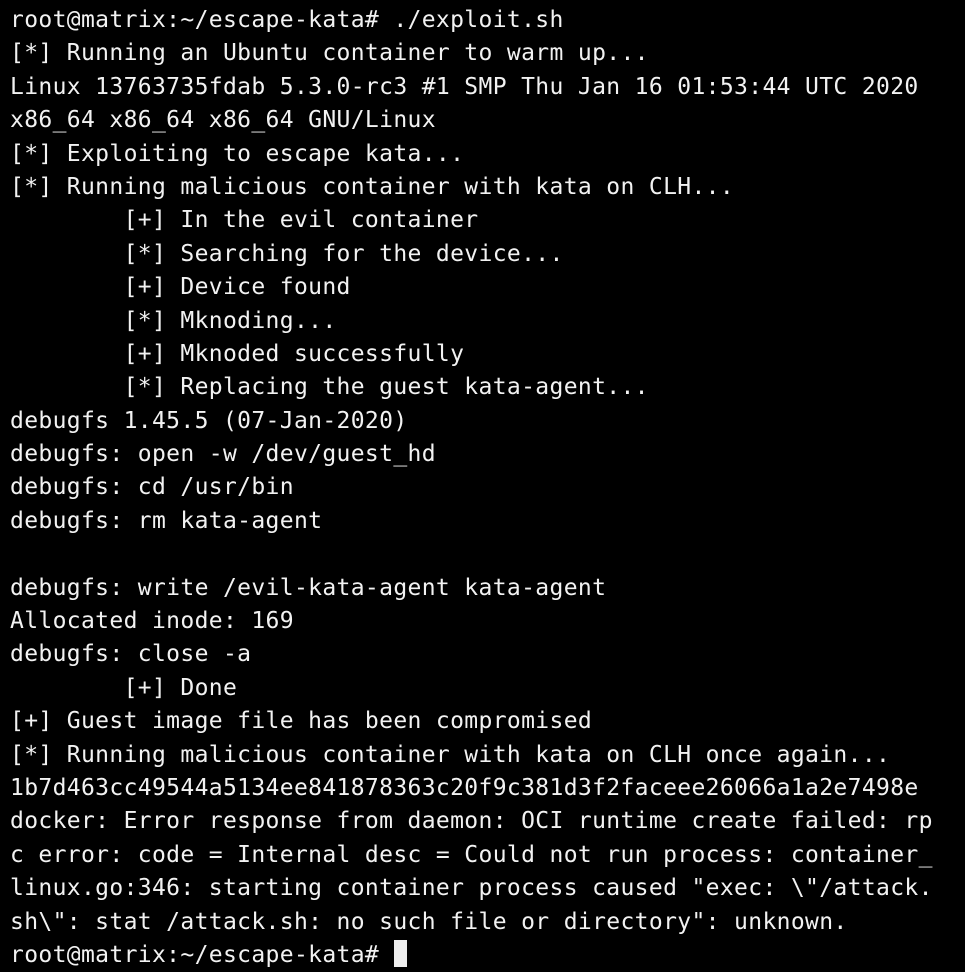 The width and height of the screenshot is (965, 972). I want to click on terminal-line: Allocated inode: 169, so click(152, 621).